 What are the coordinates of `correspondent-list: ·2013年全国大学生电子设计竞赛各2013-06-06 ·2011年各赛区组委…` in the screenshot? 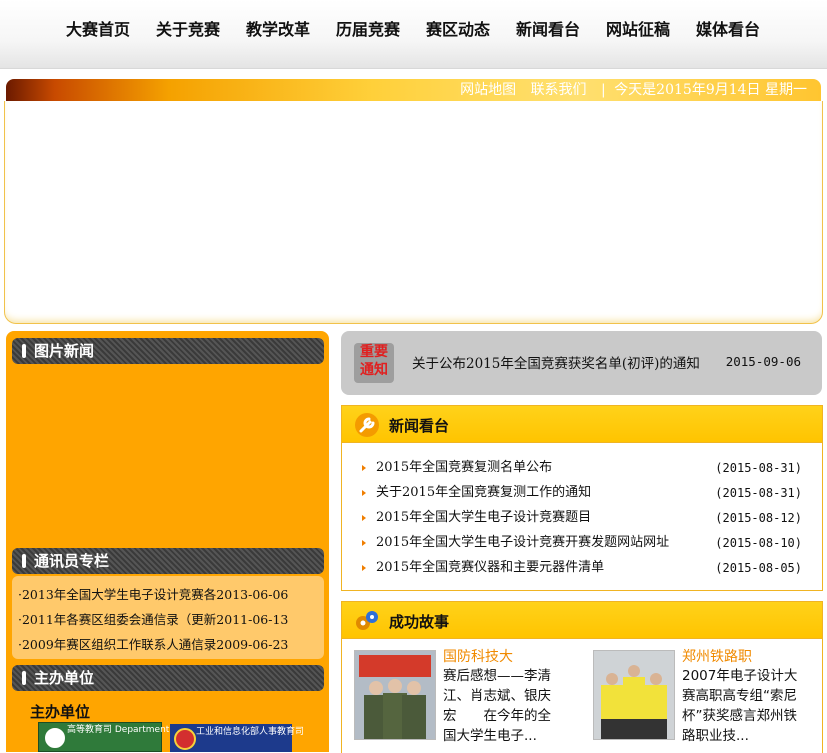 It's located at (168, 617).